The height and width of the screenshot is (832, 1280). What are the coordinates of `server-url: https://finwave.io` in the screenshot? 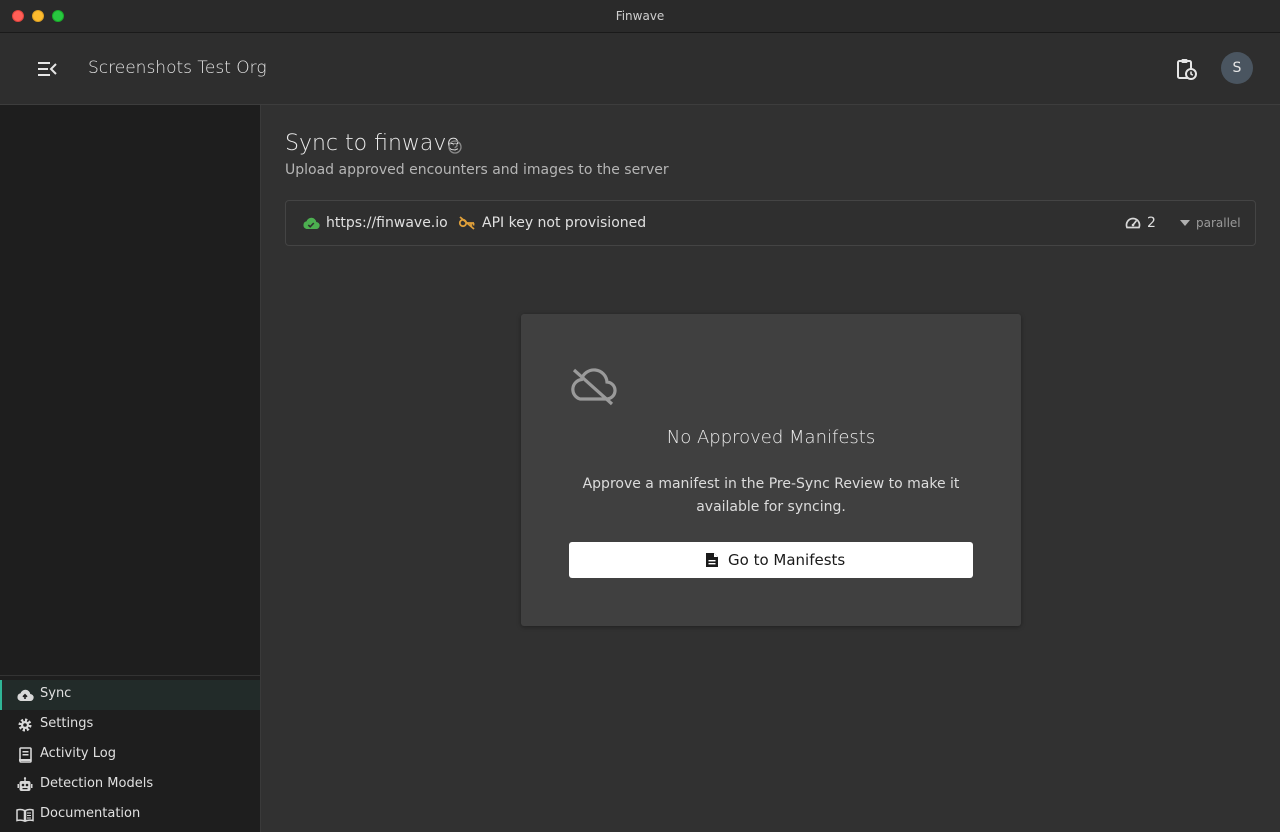 It's located at (387, 223).